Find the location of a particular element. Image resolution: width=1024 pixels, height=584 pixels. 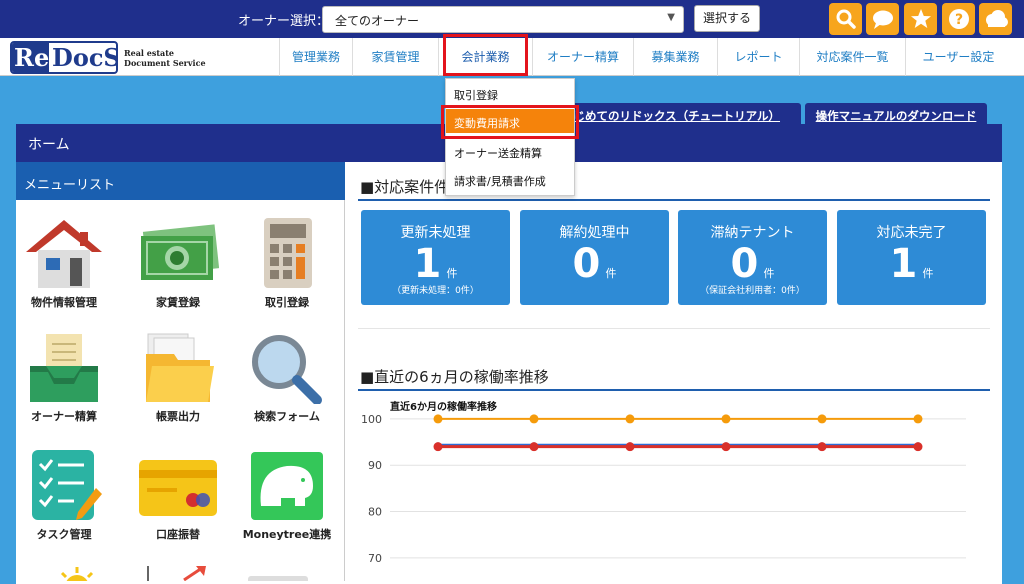

chat-icon is located at coordinates (882, 19).